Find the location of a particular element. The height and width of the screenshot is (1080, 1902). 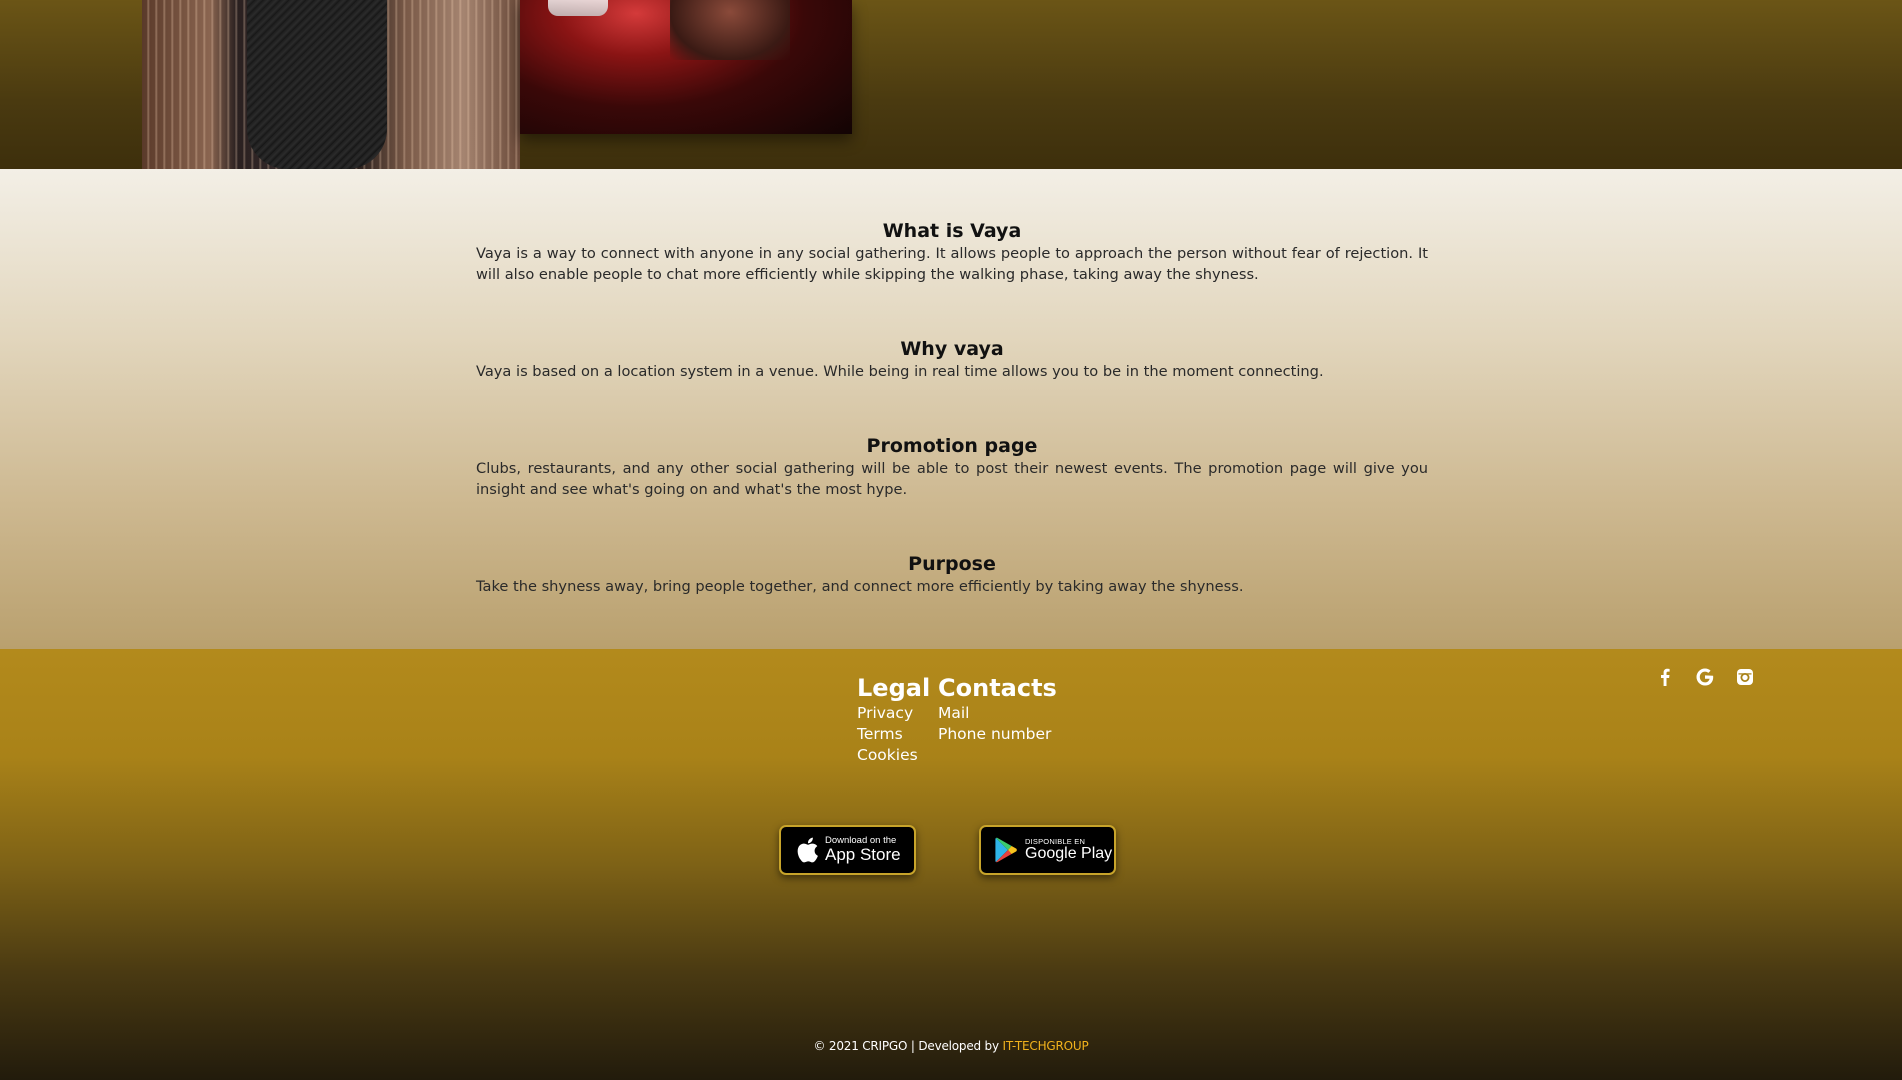

section-title: Purpose is located at coordinates (952, 564).